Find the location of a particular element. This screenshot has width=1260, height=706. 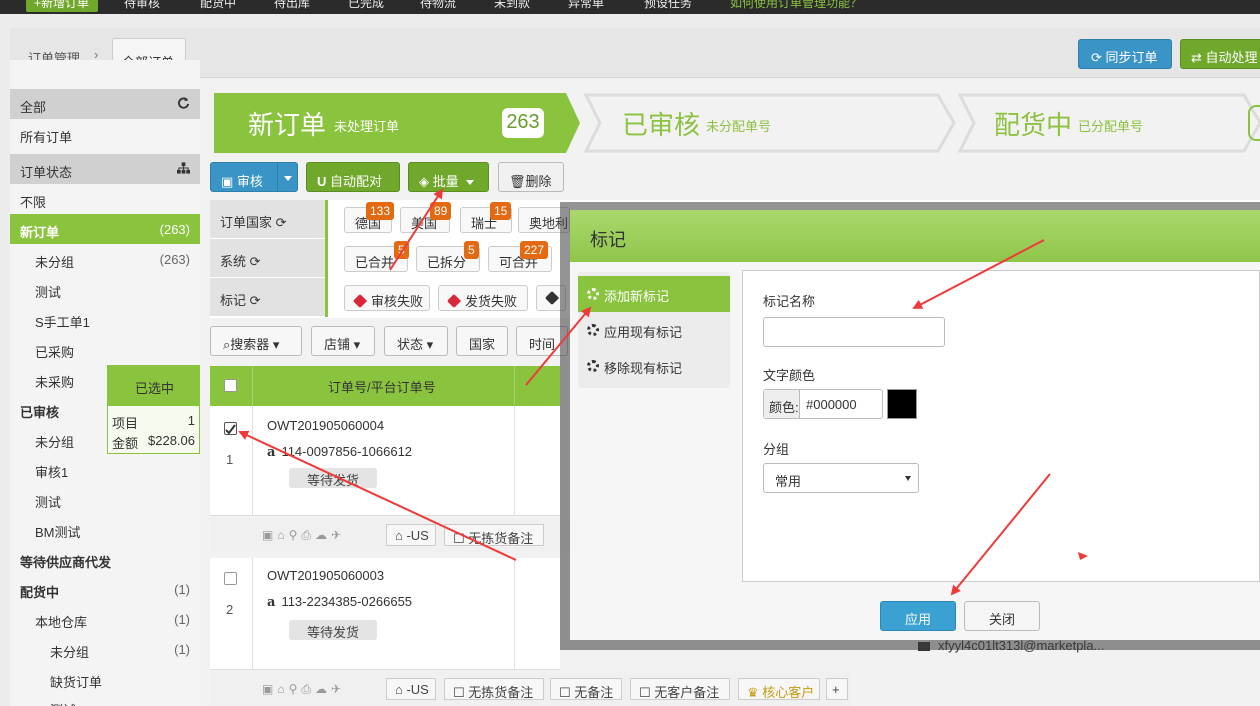

text-color-label: 文字颜色 is located at coordinates (789, 375).